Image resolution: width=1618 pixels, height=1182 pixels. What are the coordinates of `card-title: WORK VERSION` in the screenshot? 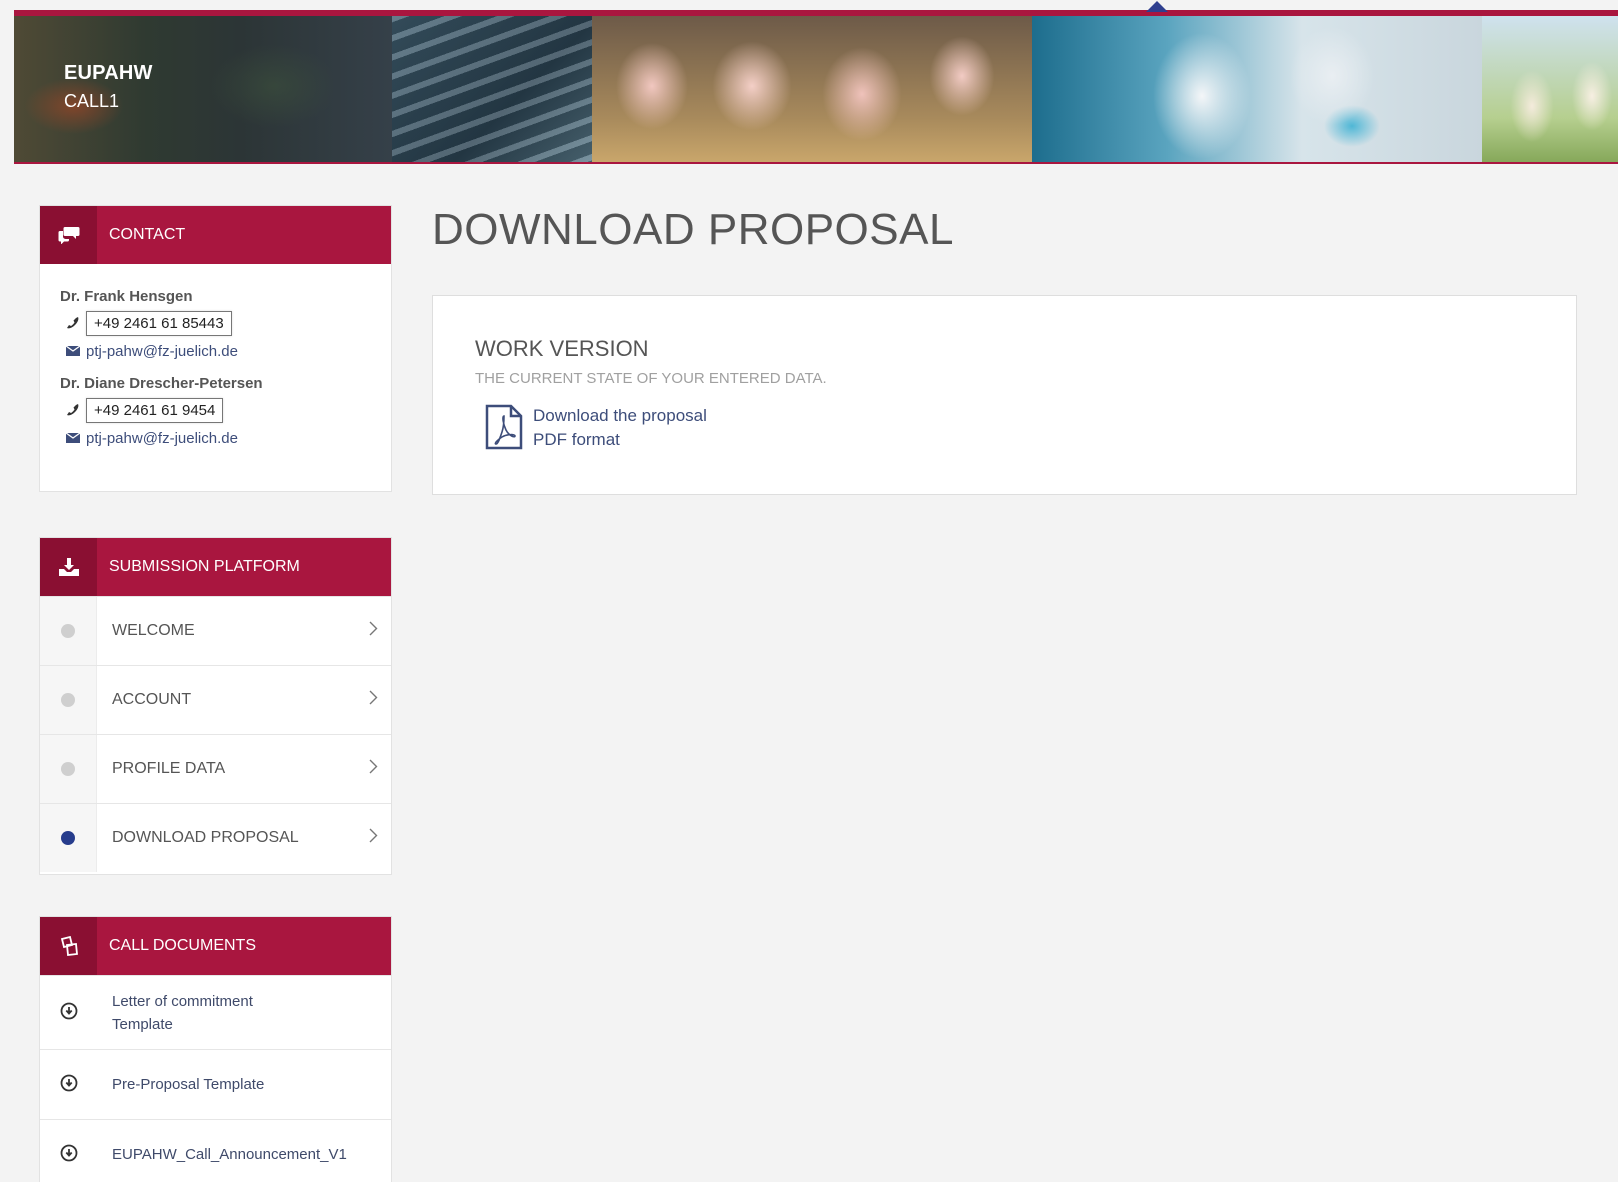 It's located at (562, 348).